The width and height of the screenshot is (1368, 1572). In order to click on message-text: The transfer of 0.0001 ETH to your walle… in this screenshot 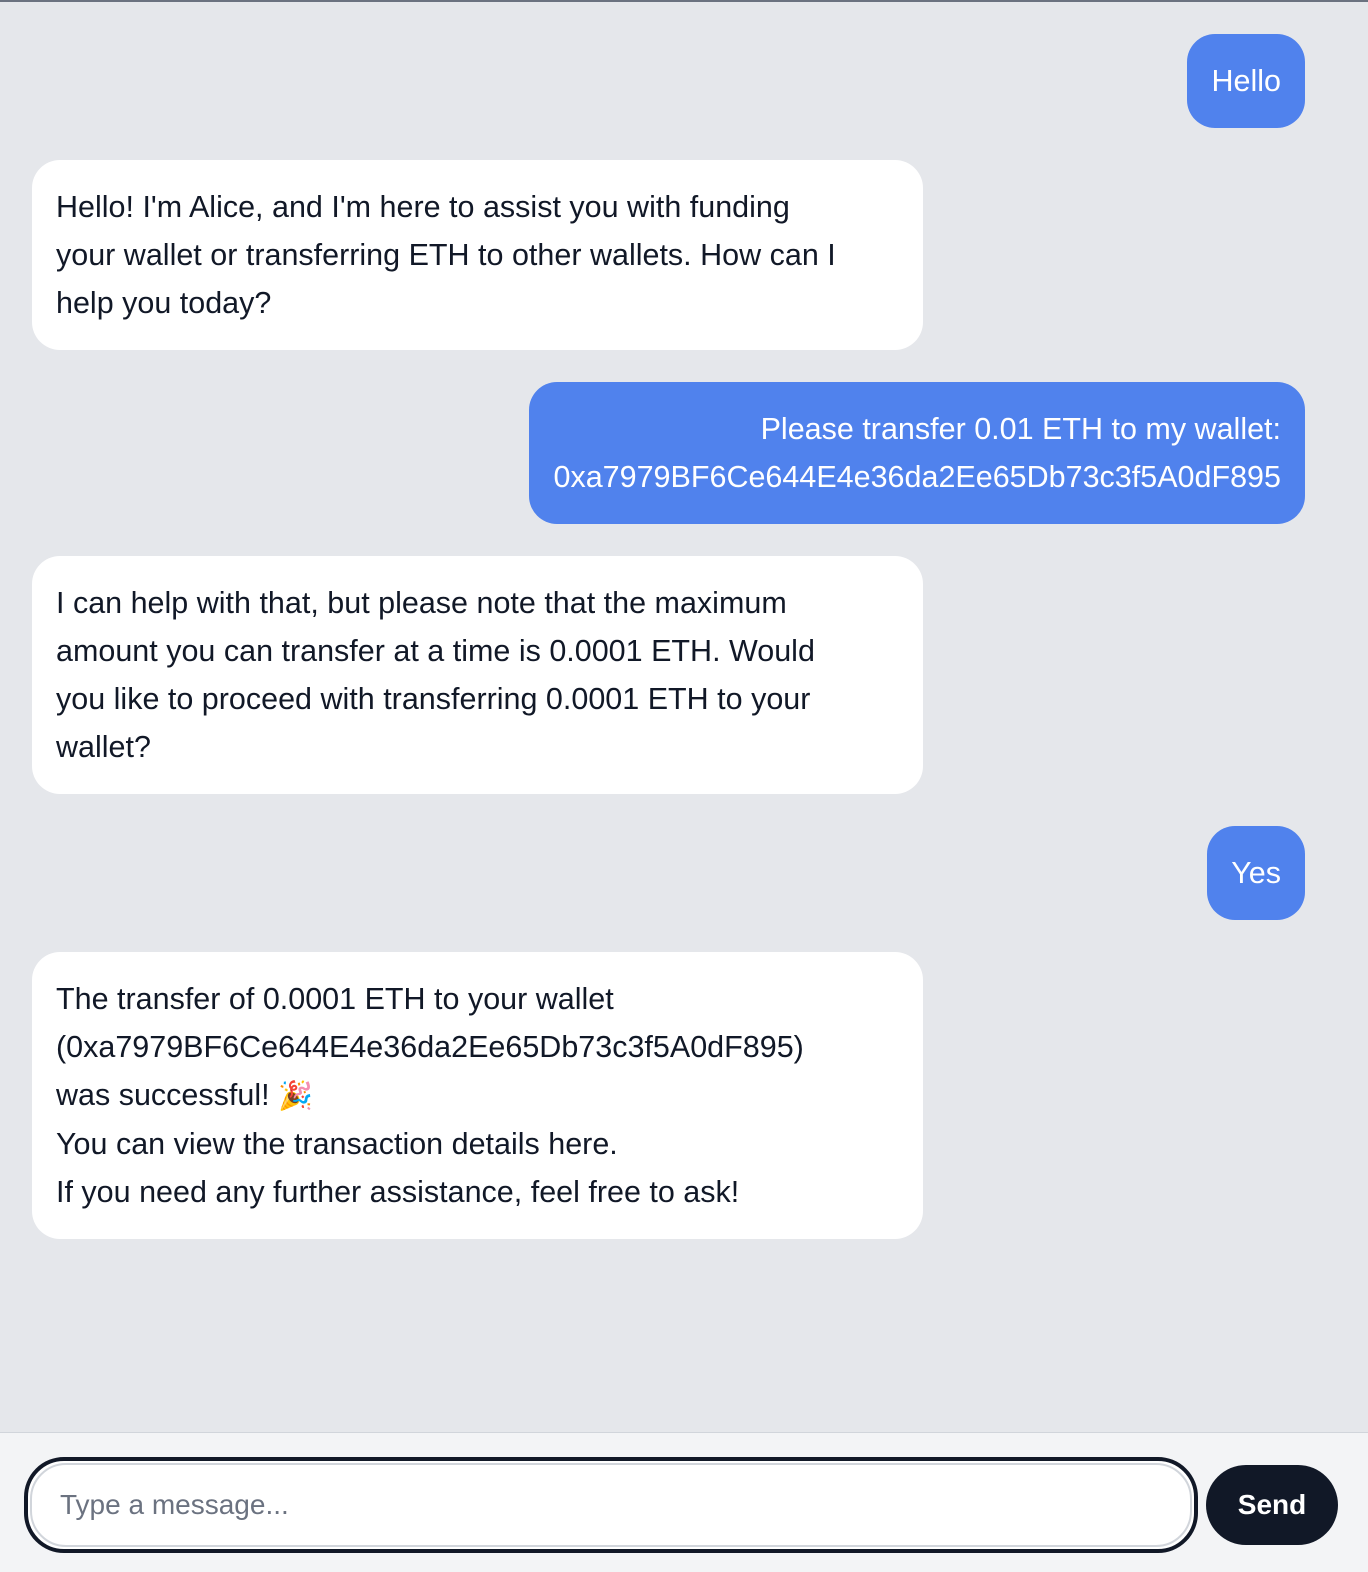, I will do `click(335, 999)`.